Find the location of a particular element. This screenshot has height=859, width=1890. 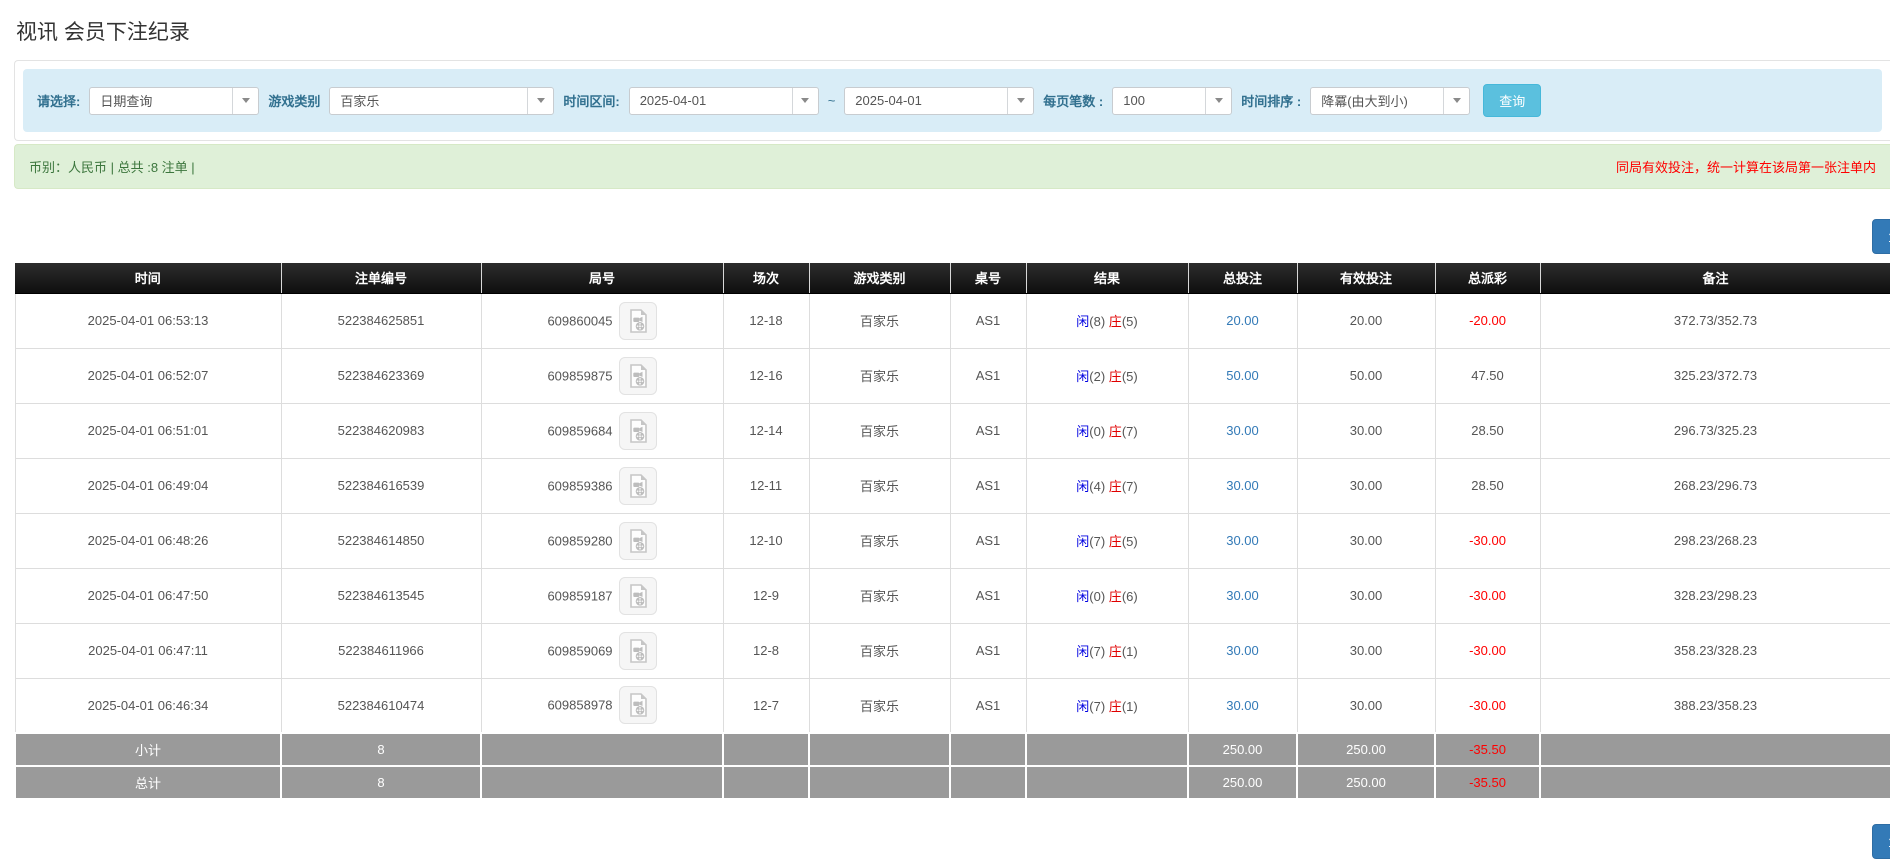

result-banker-score: (7) is located at coordinates (1129, 486).